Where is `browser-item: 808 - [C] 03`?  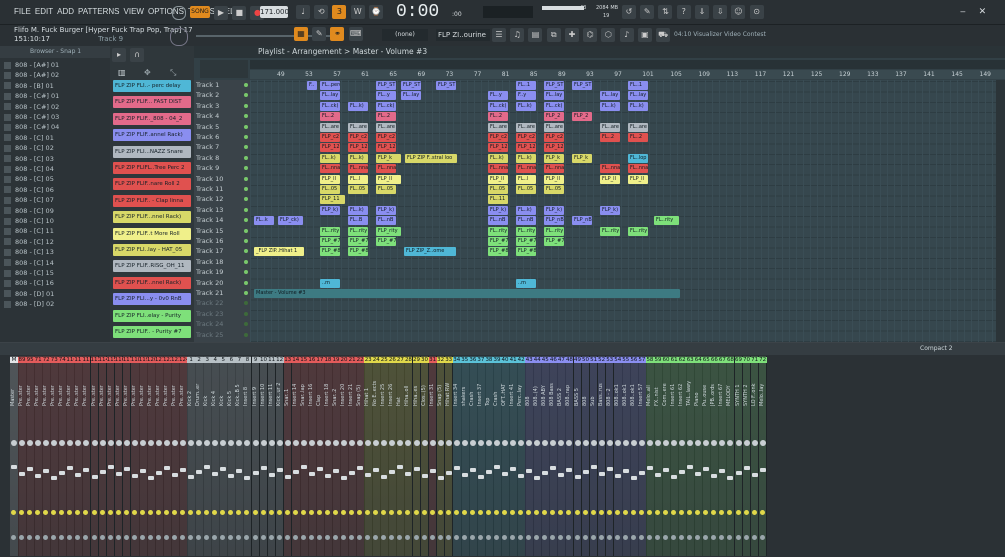 browser-item: 808 - [C] 03 is located at coordinates (56, 159).